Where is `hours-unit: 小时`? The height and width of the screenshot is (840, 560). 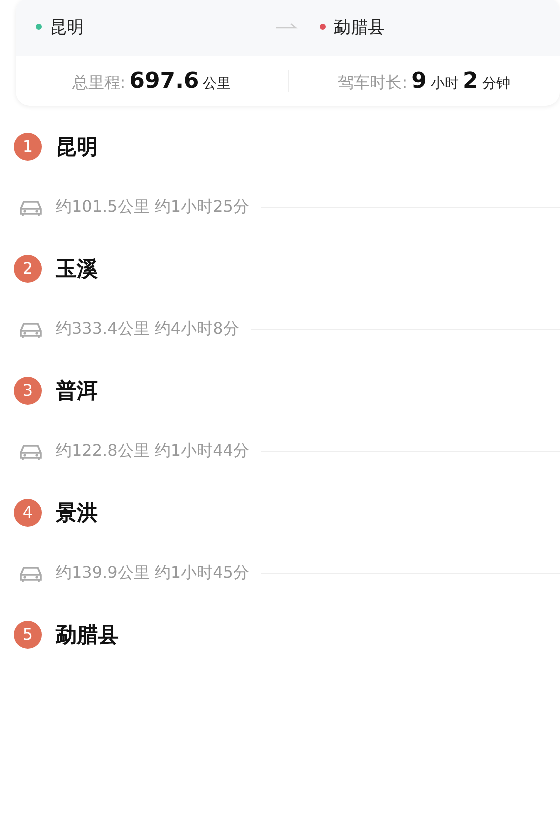
hours-unit: 小时 is located at coordinates (444, 83).